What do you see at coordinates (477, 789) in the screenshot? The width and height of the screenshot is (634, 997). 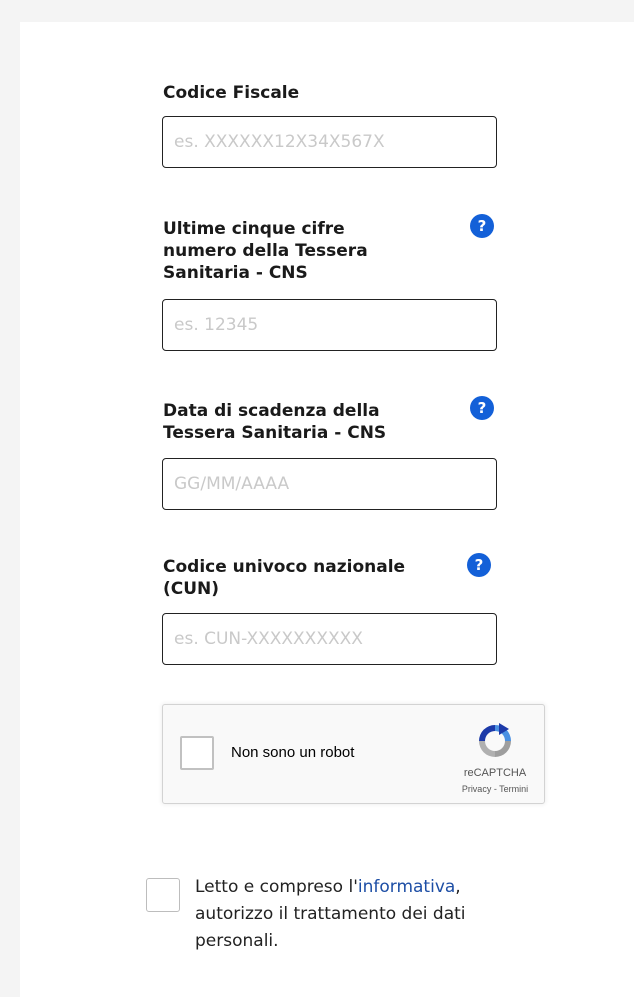 I see `recaptcha-privacy-link: Privacy` at bounding box center [477, 789].